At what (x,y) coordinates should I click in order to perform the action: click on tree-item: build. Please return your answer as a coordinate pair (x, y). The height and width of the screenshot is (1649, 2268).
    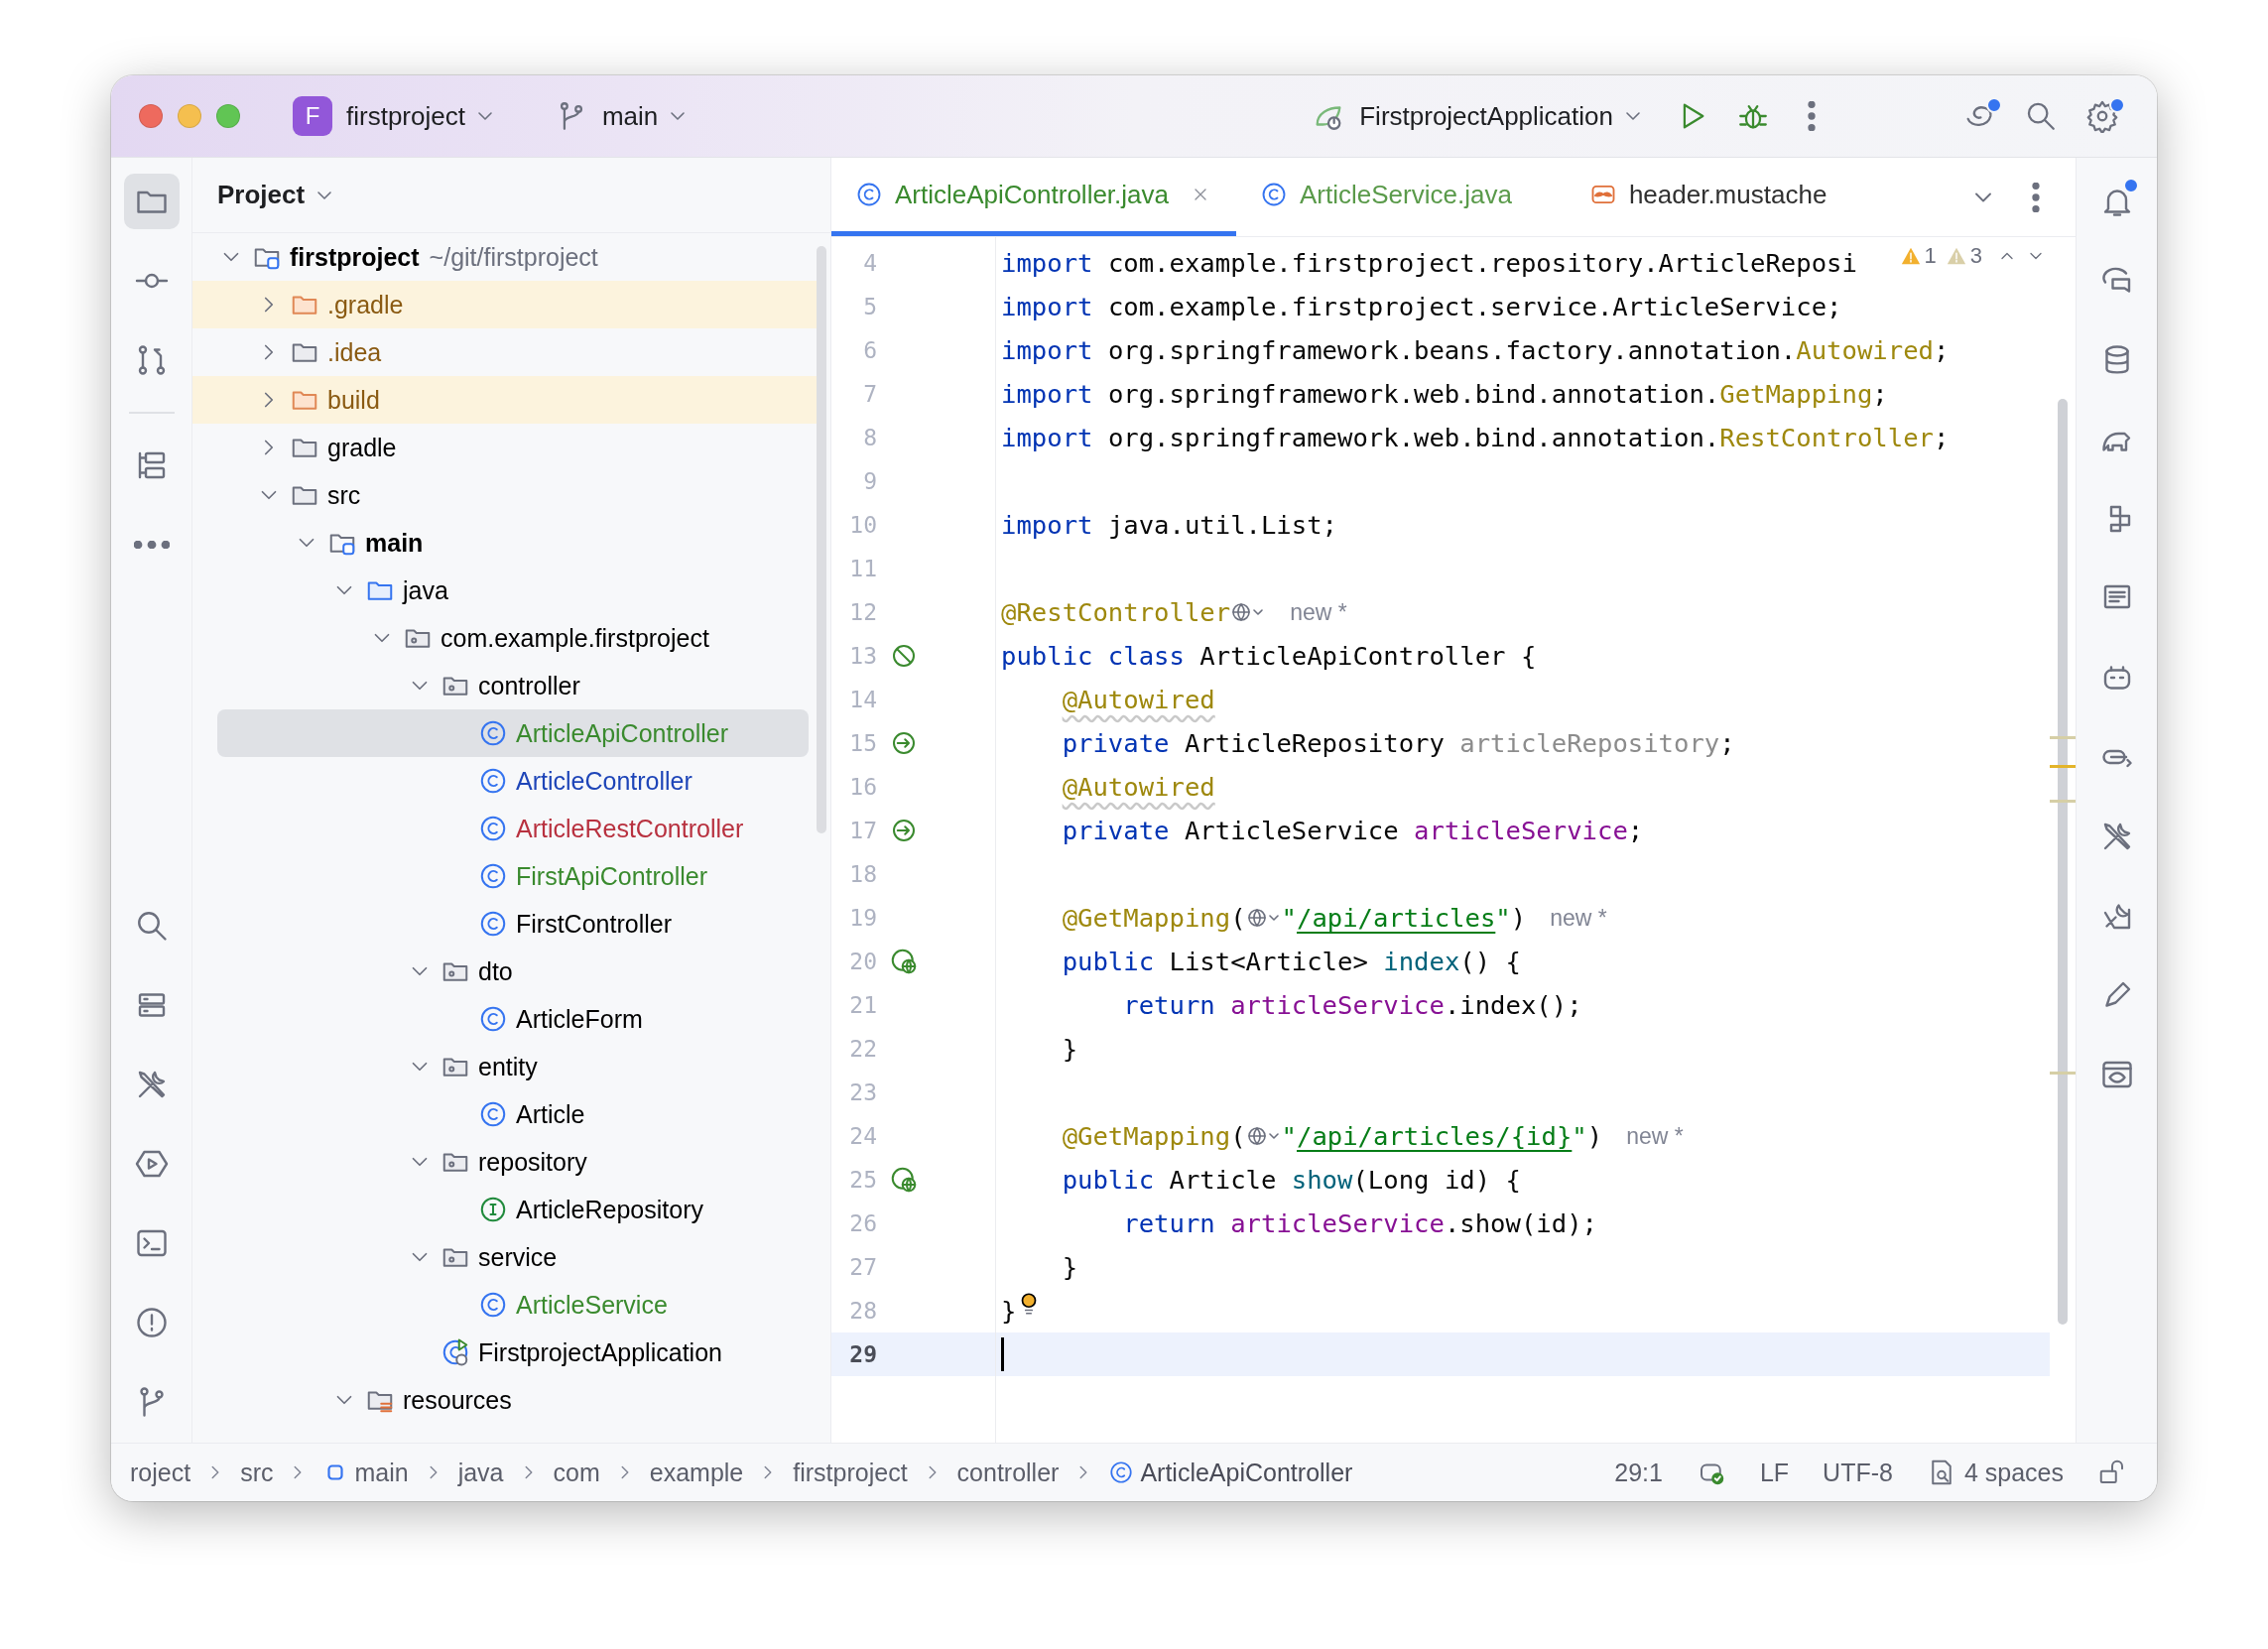
    Looking at the image, I should click on (504, 400).